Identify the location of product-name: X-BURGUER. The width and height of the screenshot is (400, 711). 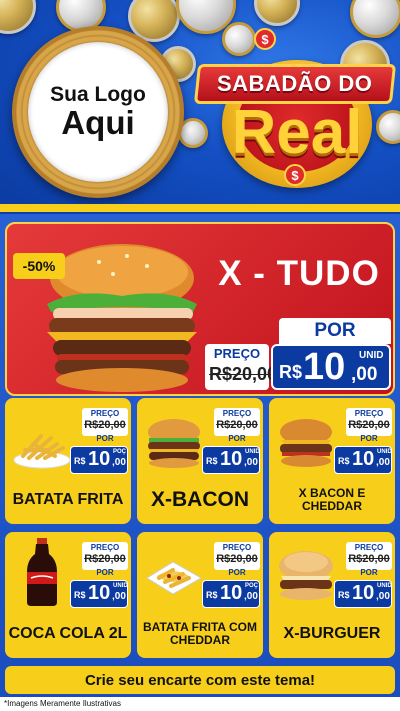
(332, 633).